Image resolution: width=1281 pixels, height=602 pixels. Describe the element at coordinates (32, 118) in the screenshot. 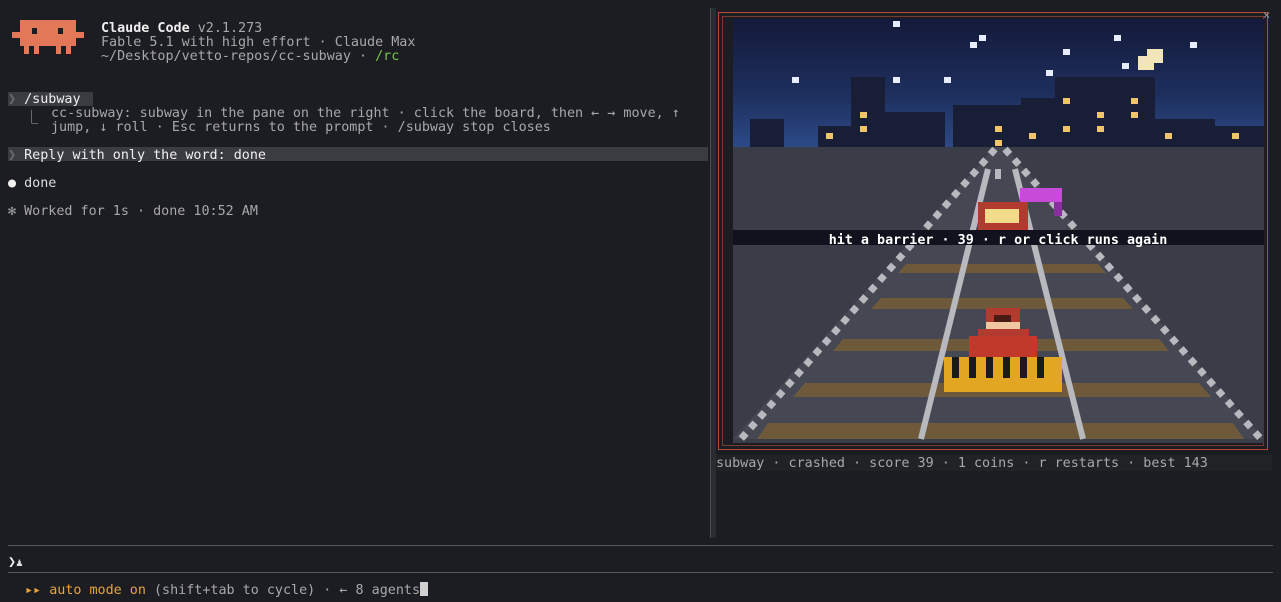

I see `output-branch-icon: ⎿` at that location.